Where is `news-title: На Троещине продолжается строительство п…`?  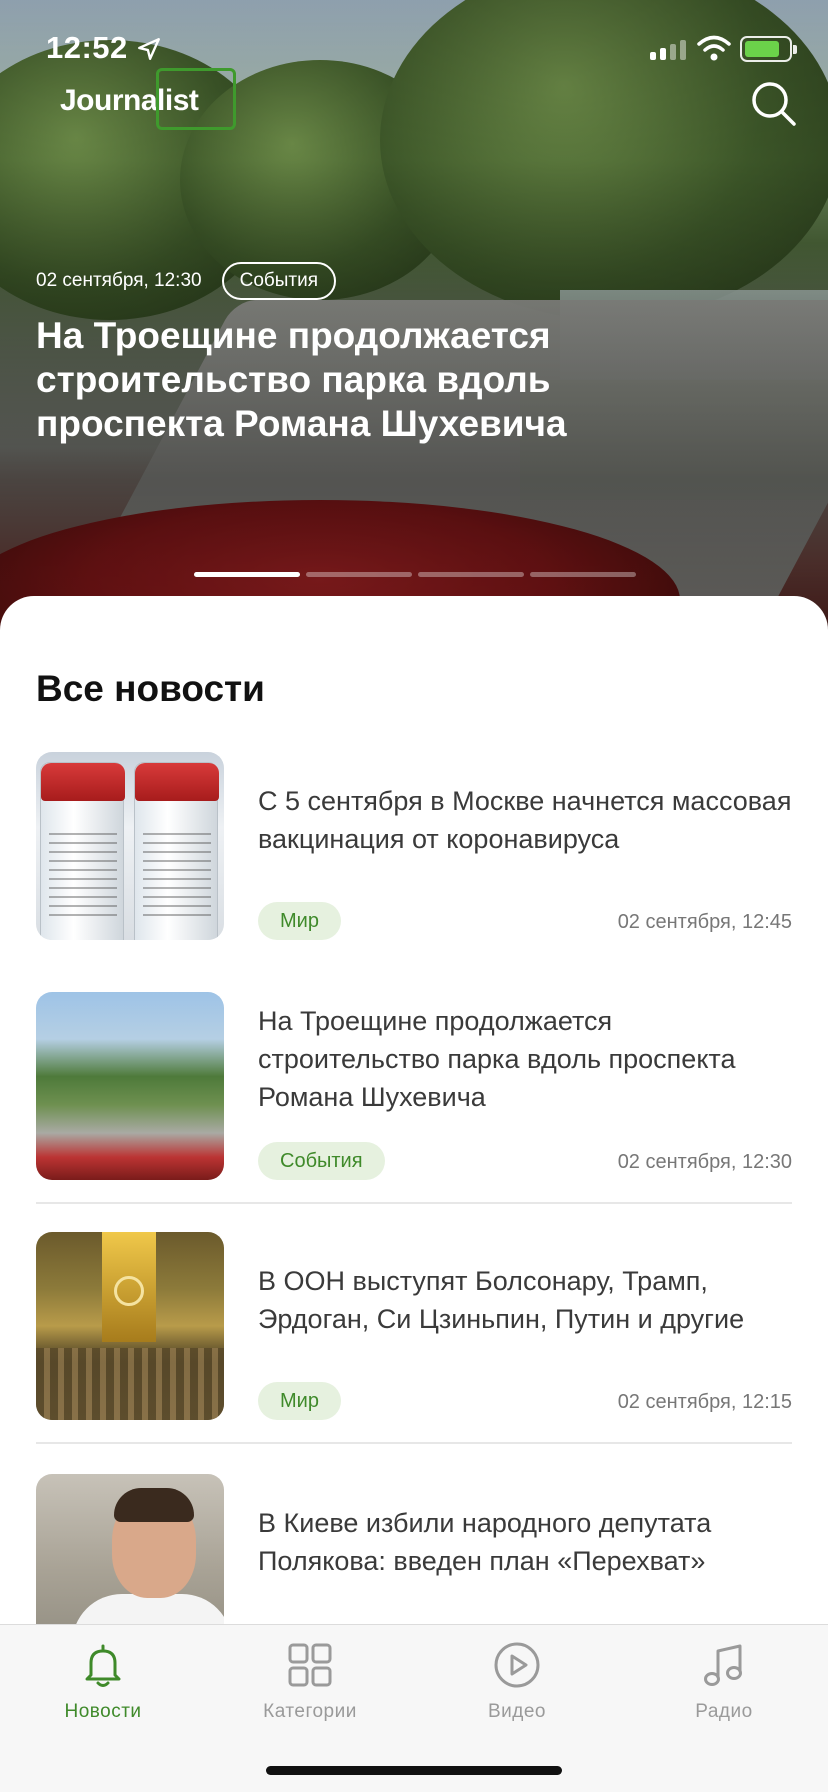 news-title: На Троещине продолжается строительство п… is located at coordinates (497, 1059).